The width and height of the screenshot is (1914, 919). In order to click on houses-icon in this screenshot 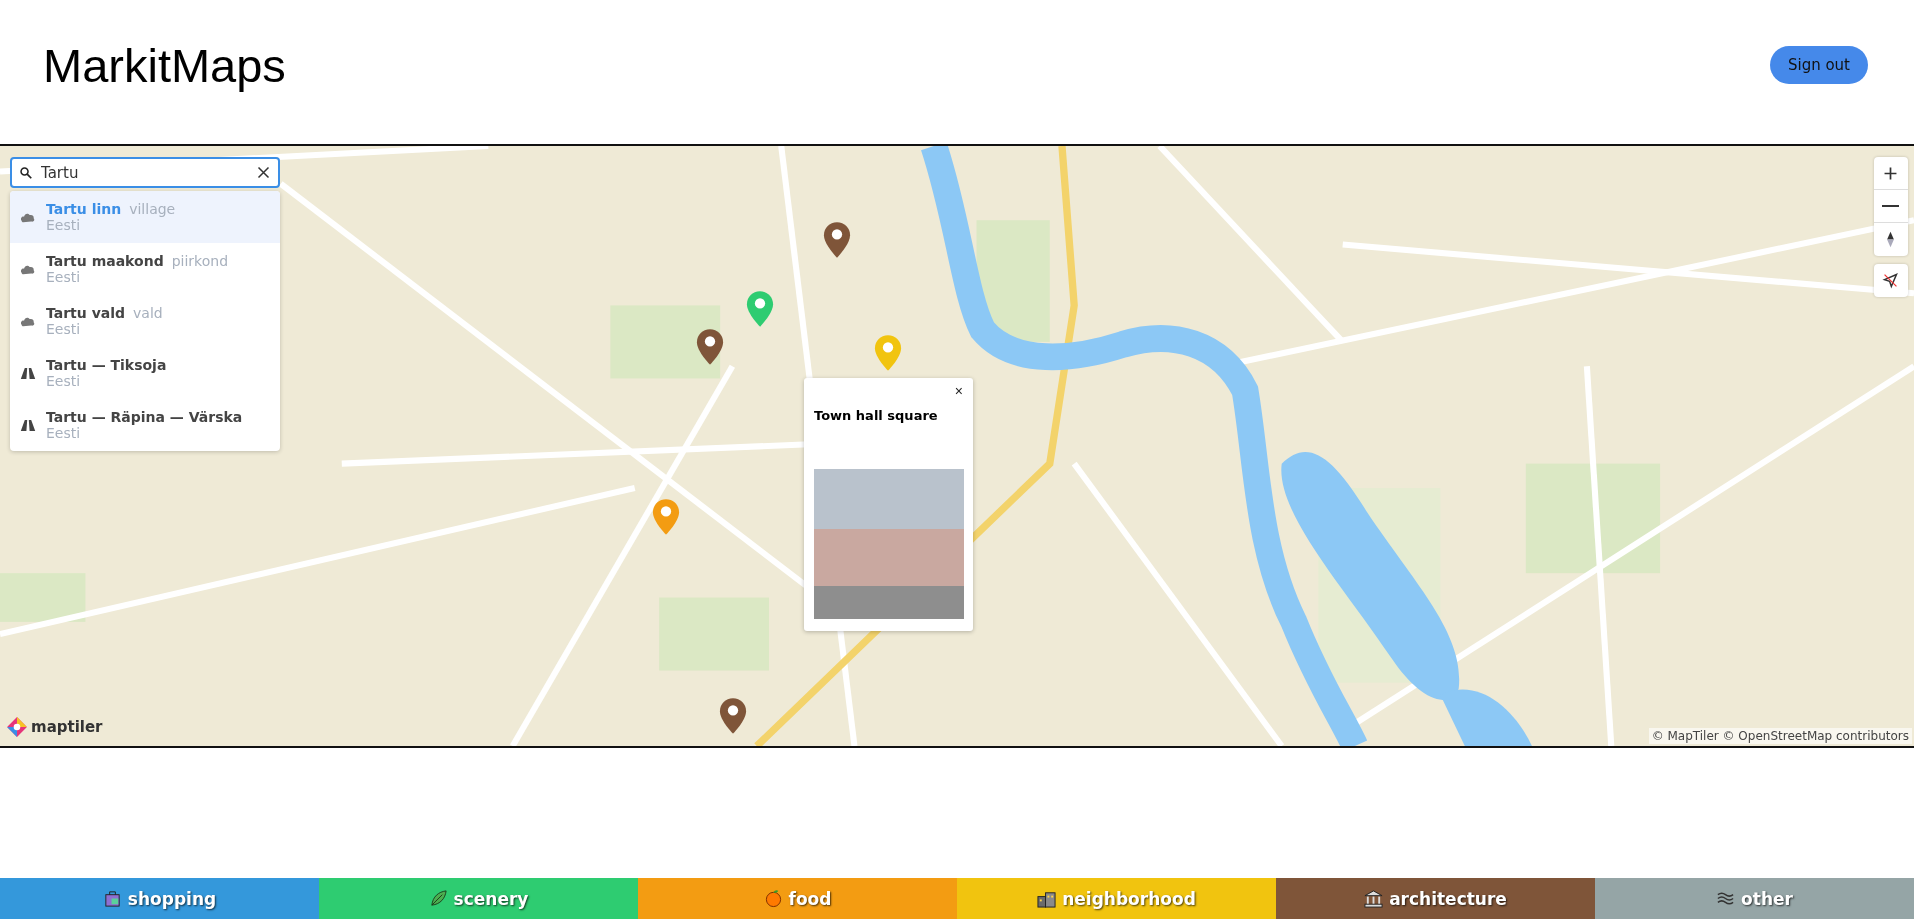, I will do `click(1047, 898)`.